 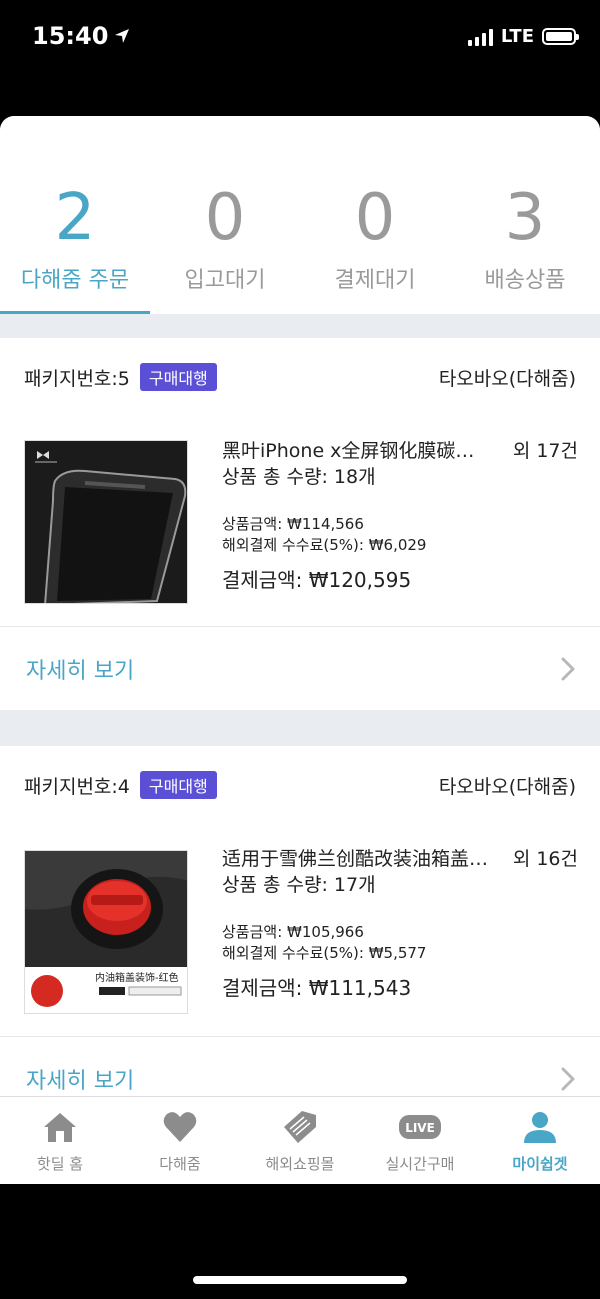 I want to click on product-amount: 상품금액: ₩105,966, so click(x=293, y=932).